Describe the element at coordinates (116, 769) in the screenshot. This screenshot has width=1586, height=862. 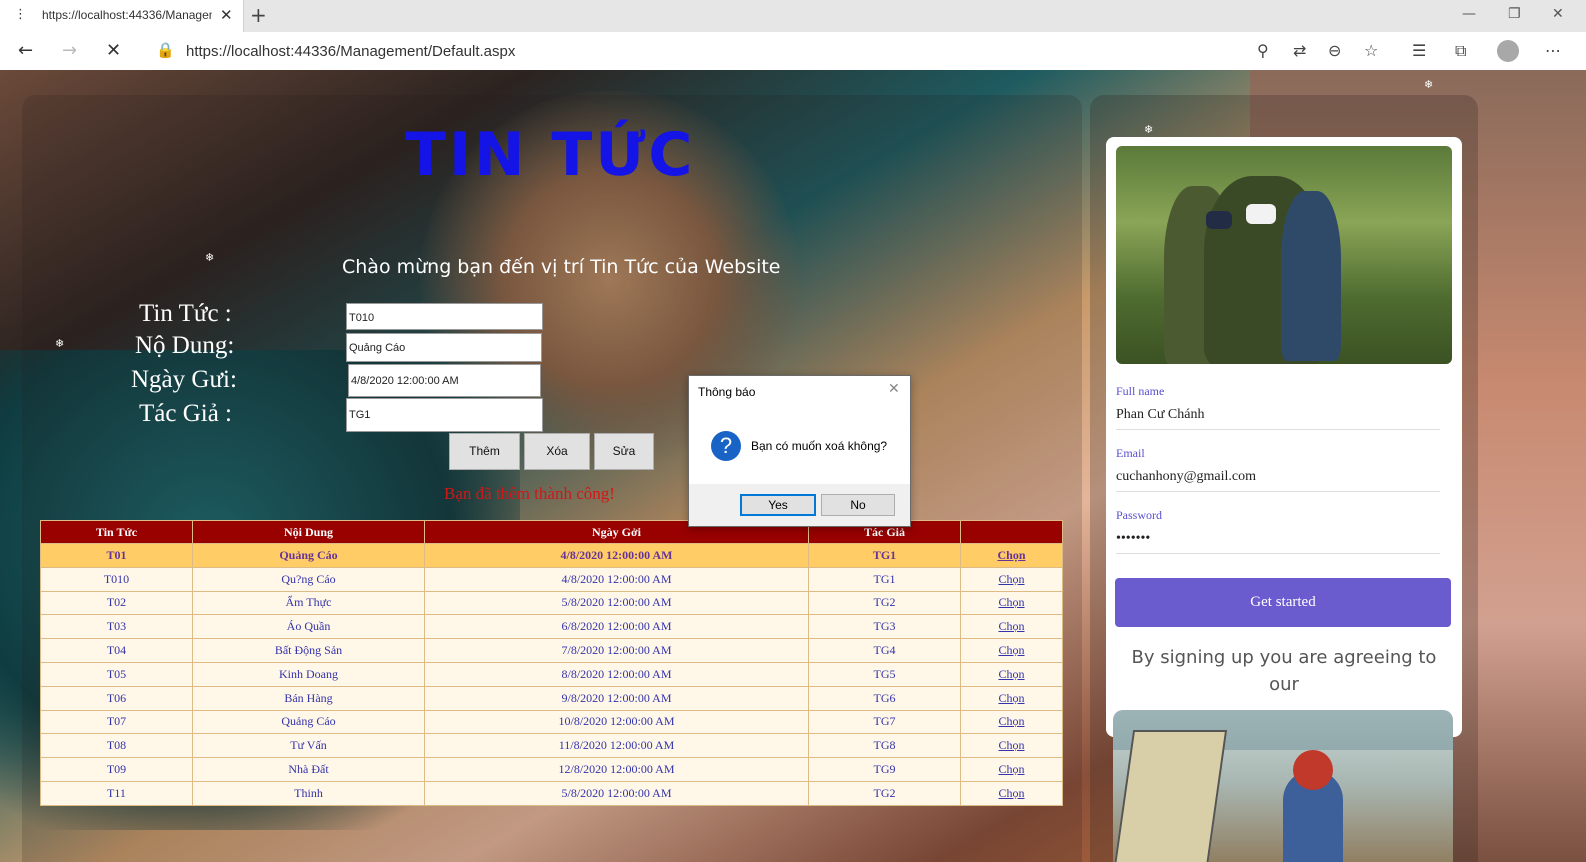
I see `cell-tin-tuc: T09` at that location.